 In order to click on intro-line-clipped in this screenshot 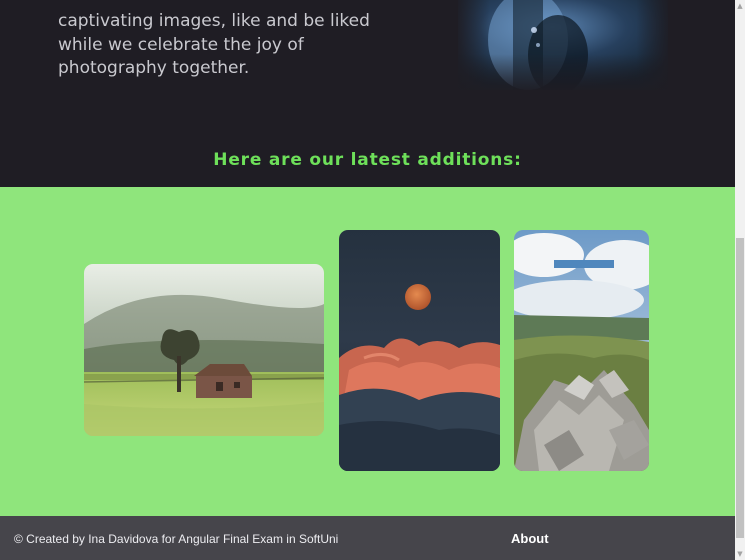, I will do `click(228, 5)`.